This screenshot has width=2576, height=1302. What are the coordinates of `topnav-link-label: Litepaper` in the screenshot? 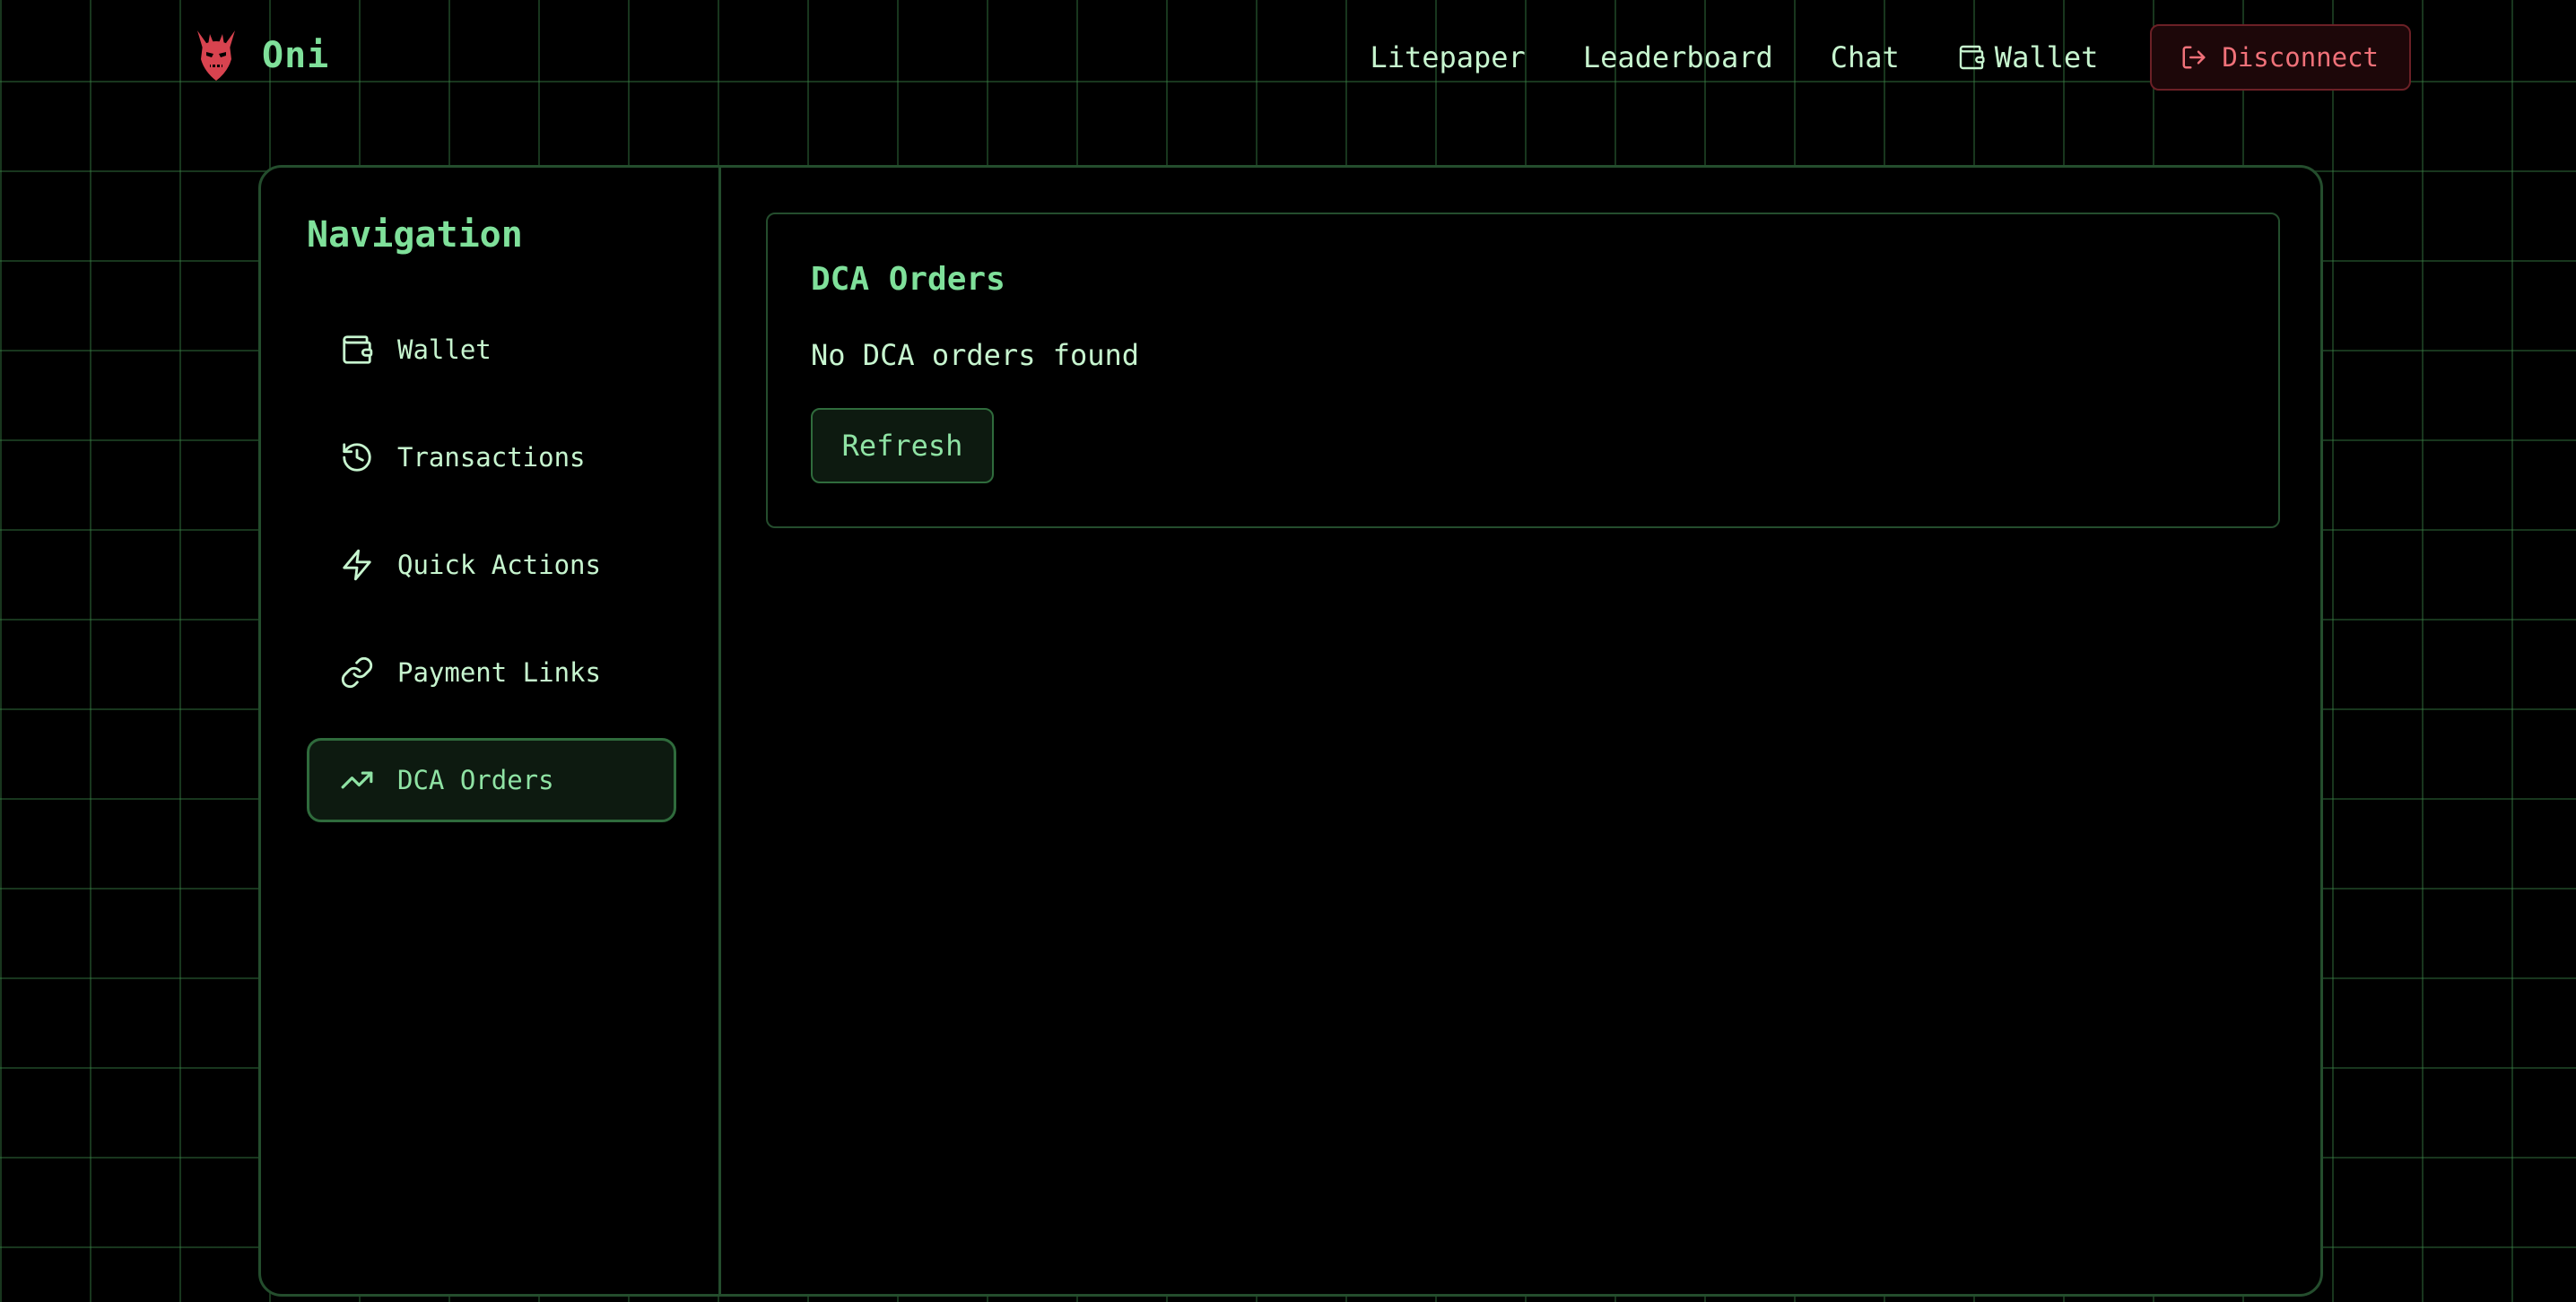 It's located at (1448, 57).